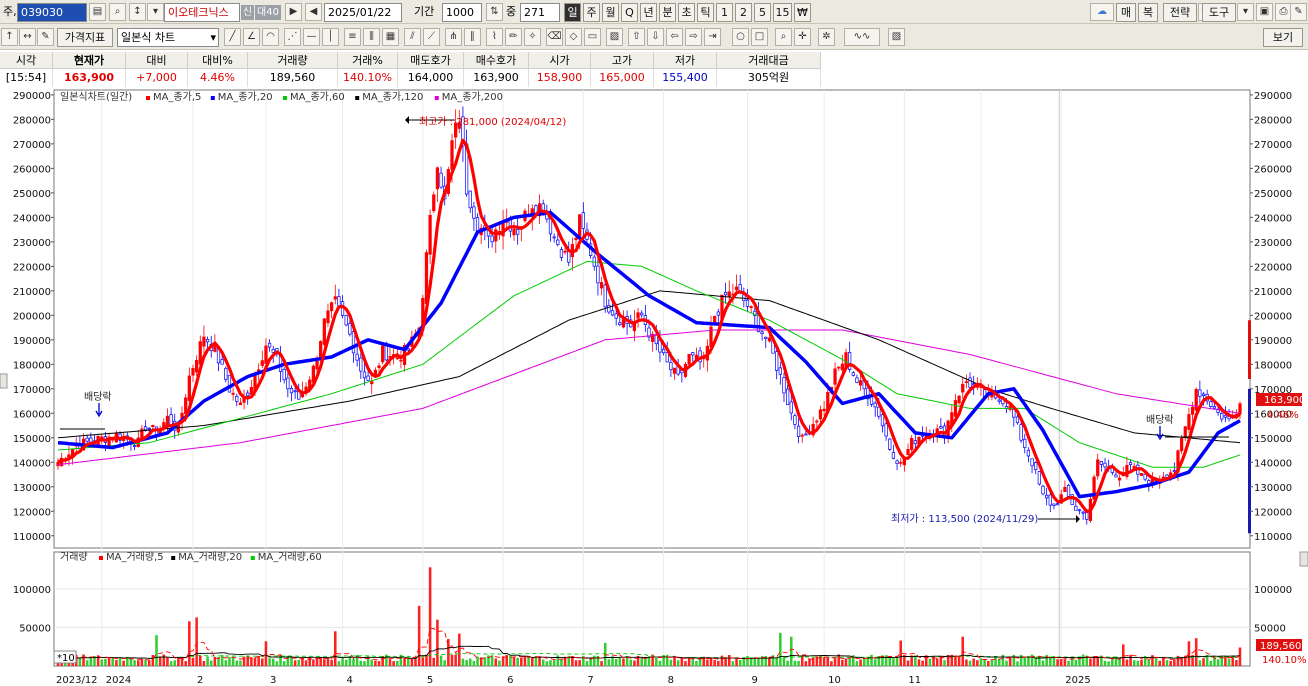 This screenshot has height=686, width=1308. Describe the element at coordinates (1298, 12) in the screenshot. I see `settings-wrench-icon: ✎` at that location.